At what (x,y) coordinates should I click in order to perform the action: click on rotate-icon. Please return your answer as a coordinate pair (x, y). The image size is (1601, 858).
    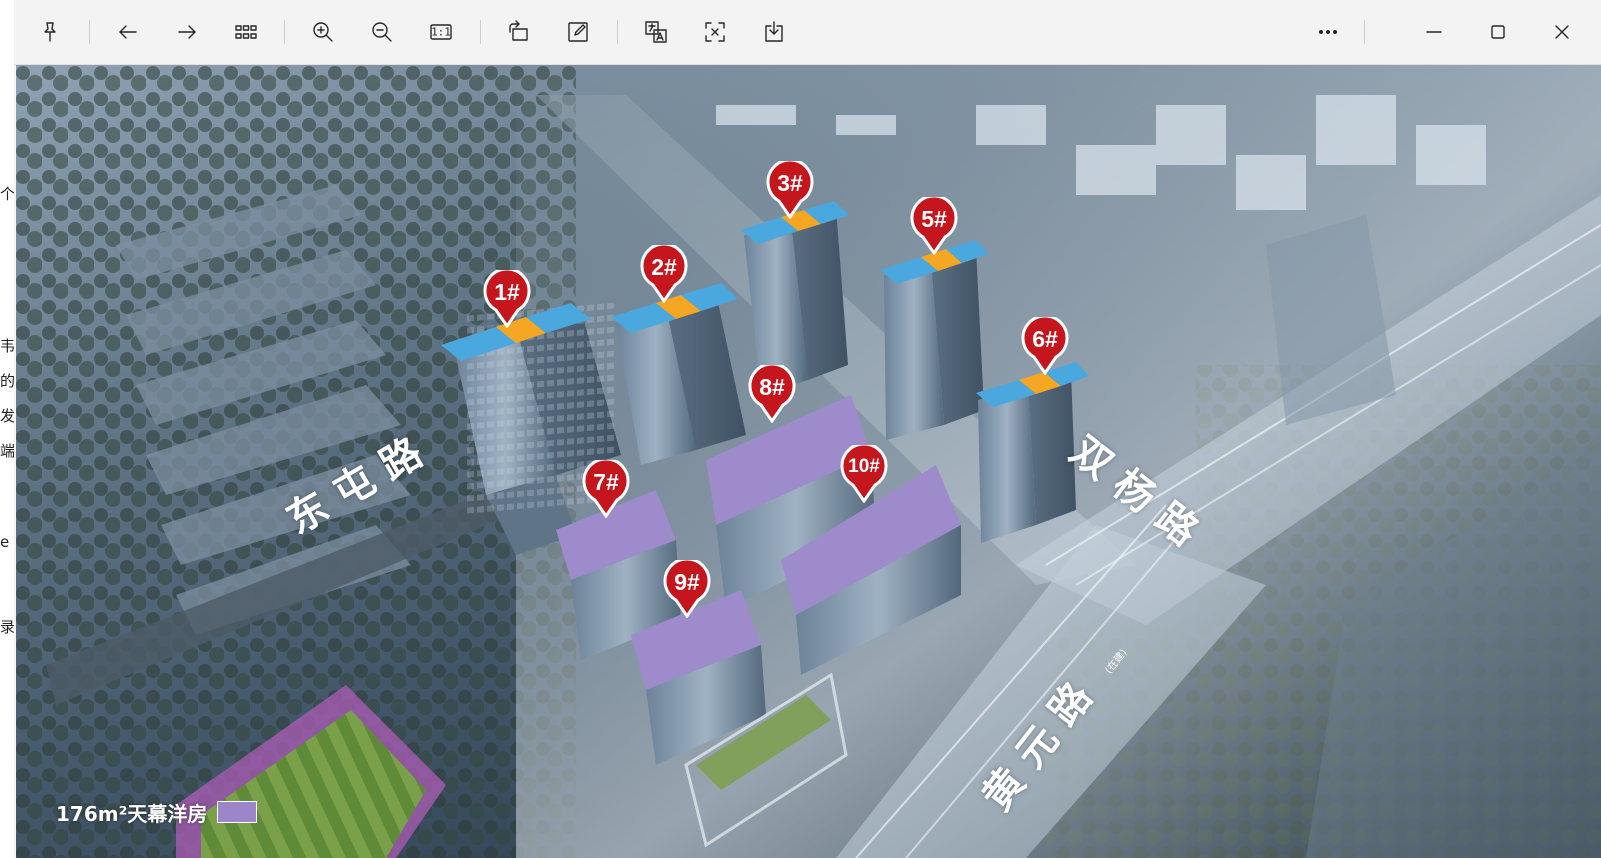
    Looking at the image, I should click on (518, 30).